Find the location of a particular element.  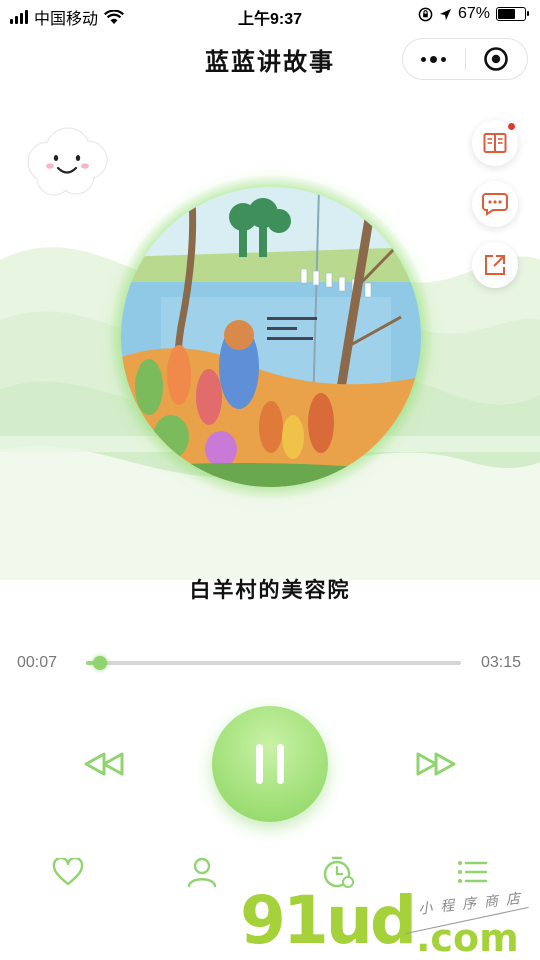

close-miniprogram-icon is located at coordinates (496, 59).